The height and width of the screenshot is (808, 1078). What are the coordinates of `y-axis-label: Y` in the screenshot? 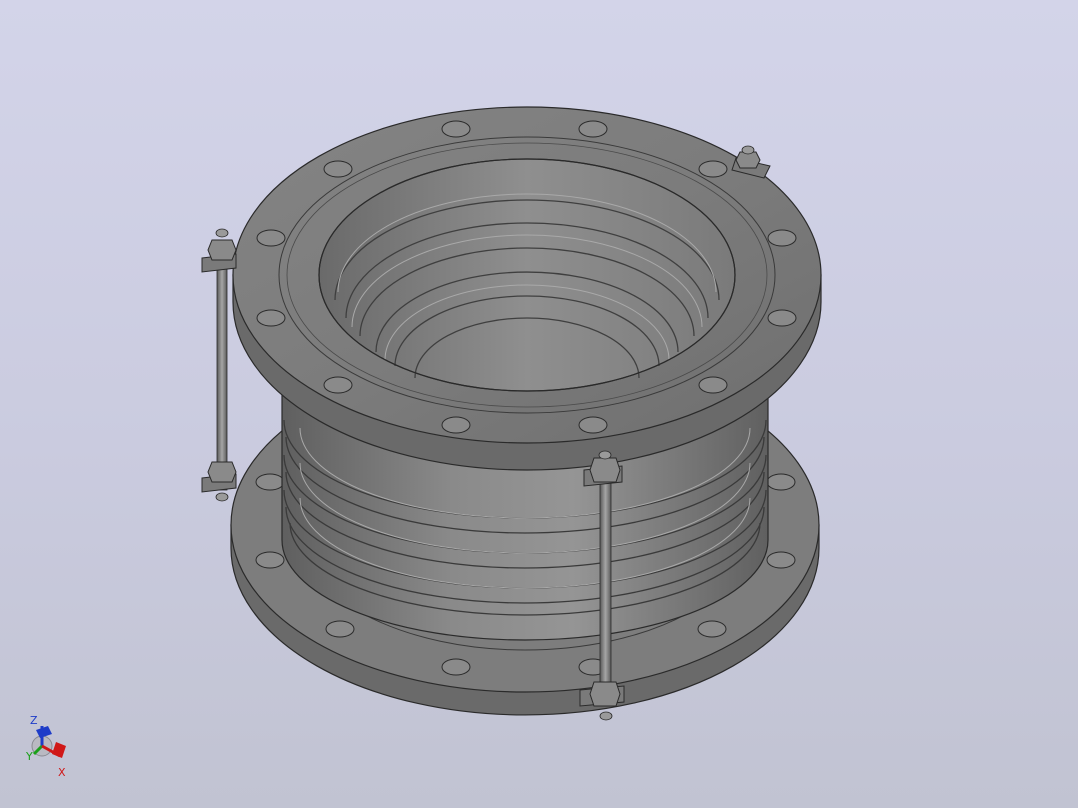 It's located at (29, 756).